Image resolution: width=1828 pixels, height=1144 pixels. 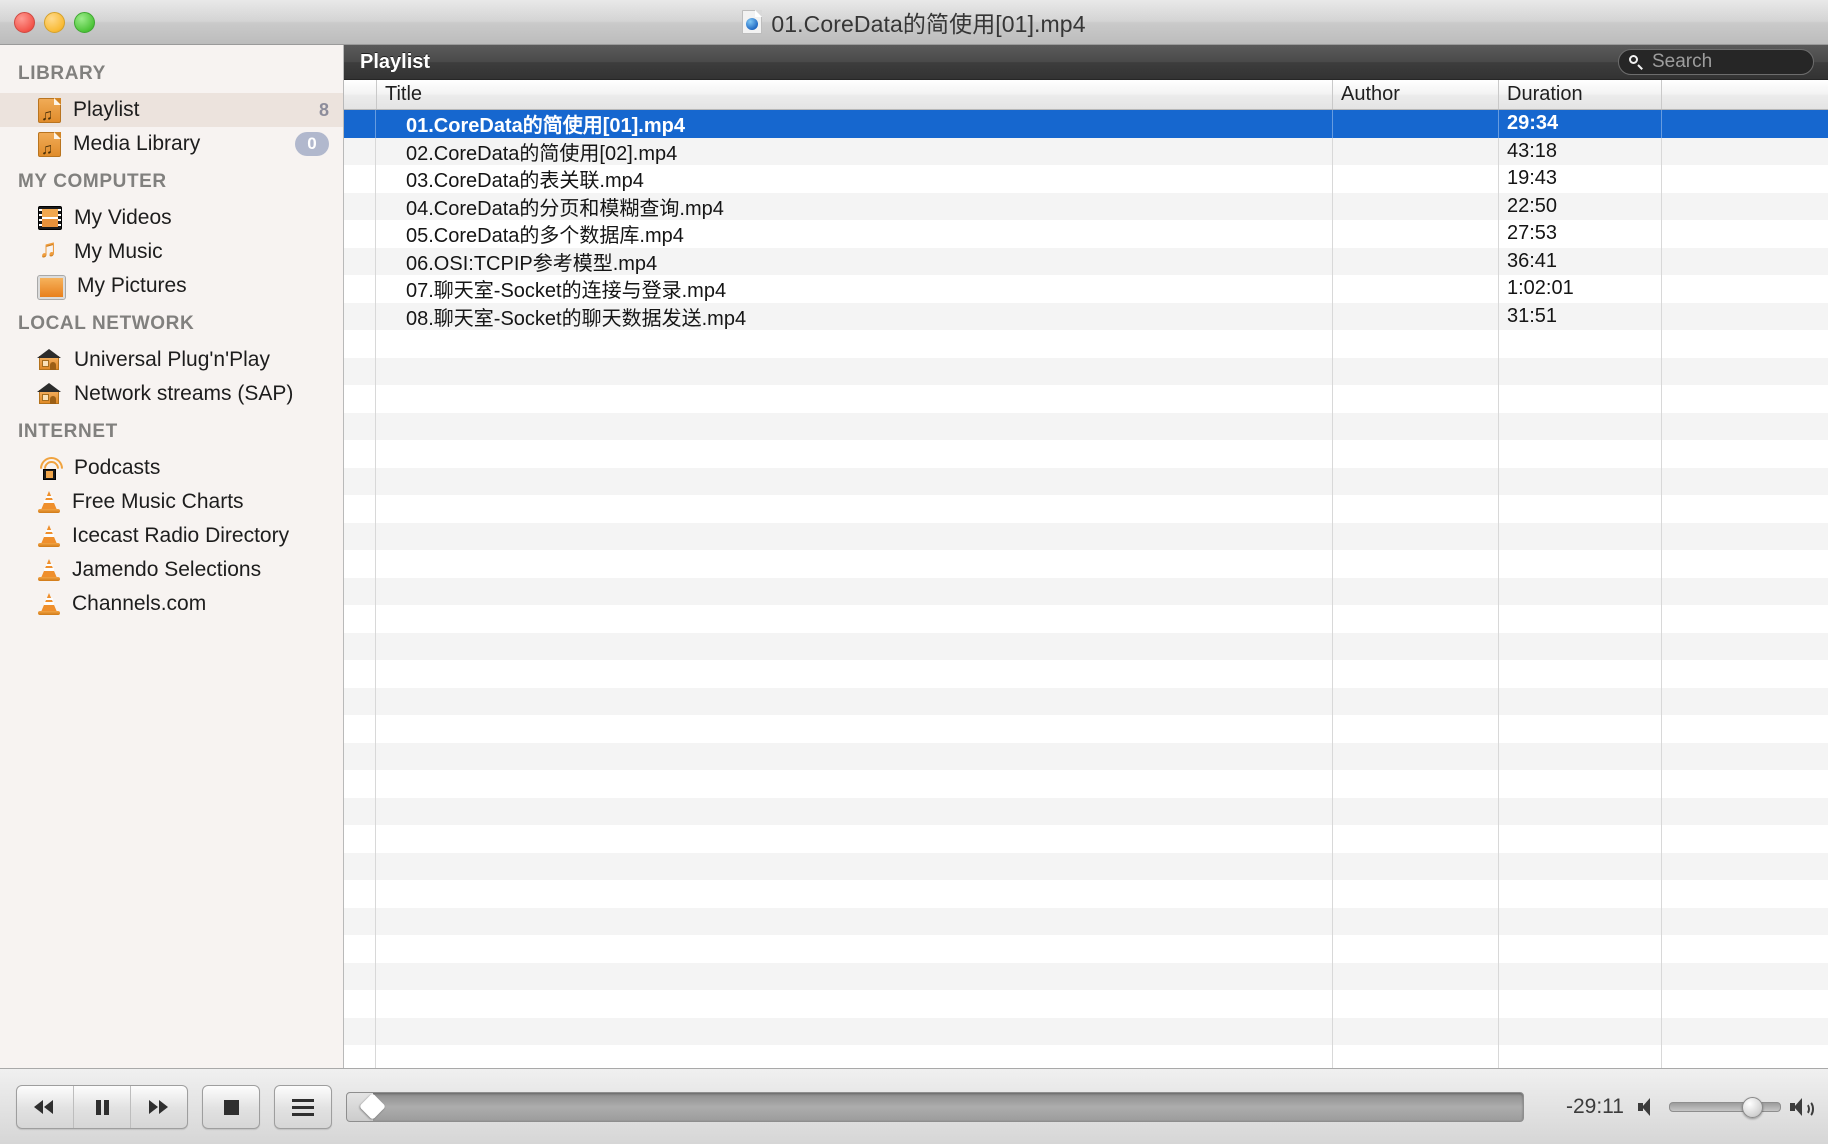 What do you see at coordinates (1636, 62) in the screenshot?
I see `search-icon` at bounding box center [1636, 62].